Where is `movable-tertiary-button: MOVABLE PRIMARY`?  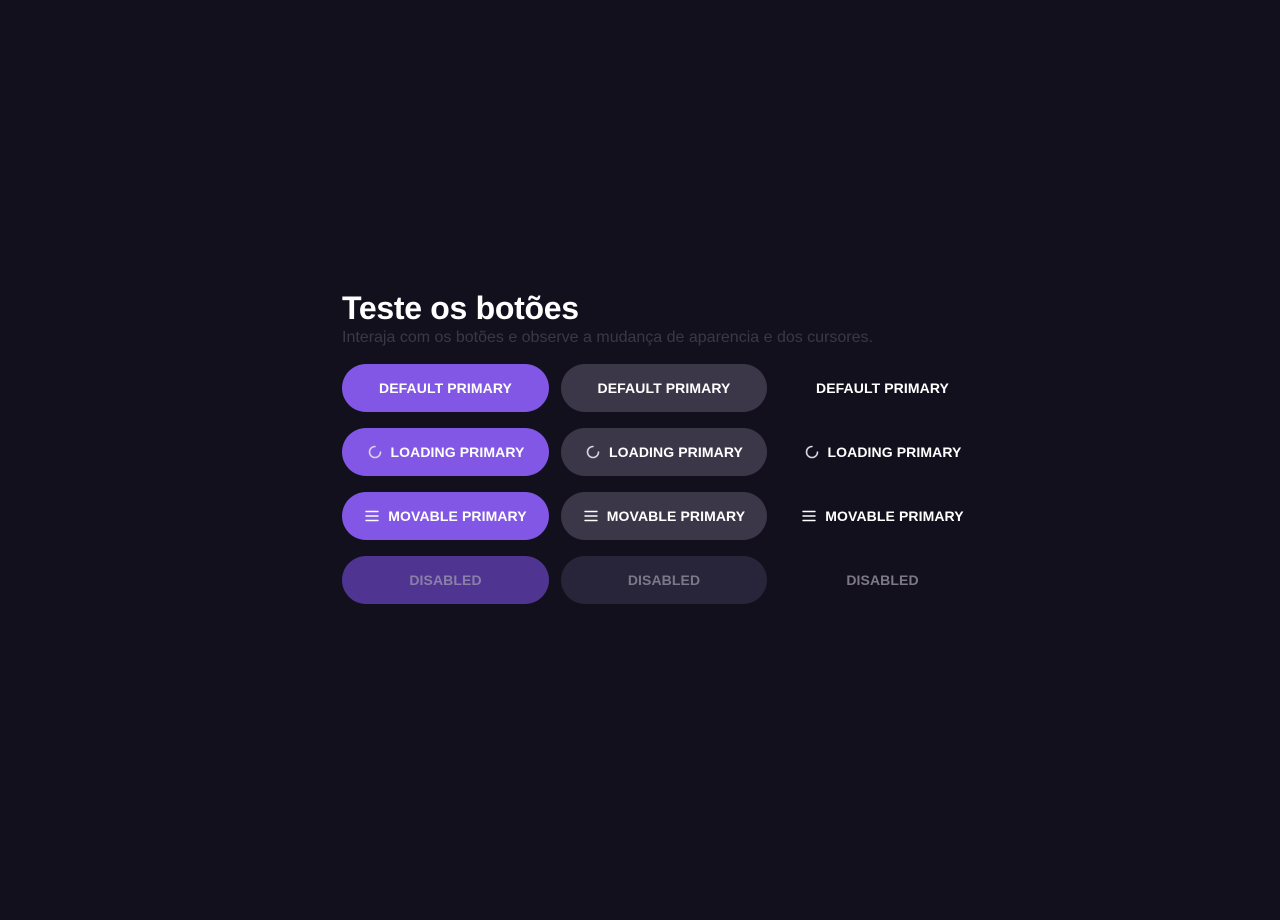
movable-tertiary-button: MOVABLE PRIMARY is located at coordinates (882, 516).